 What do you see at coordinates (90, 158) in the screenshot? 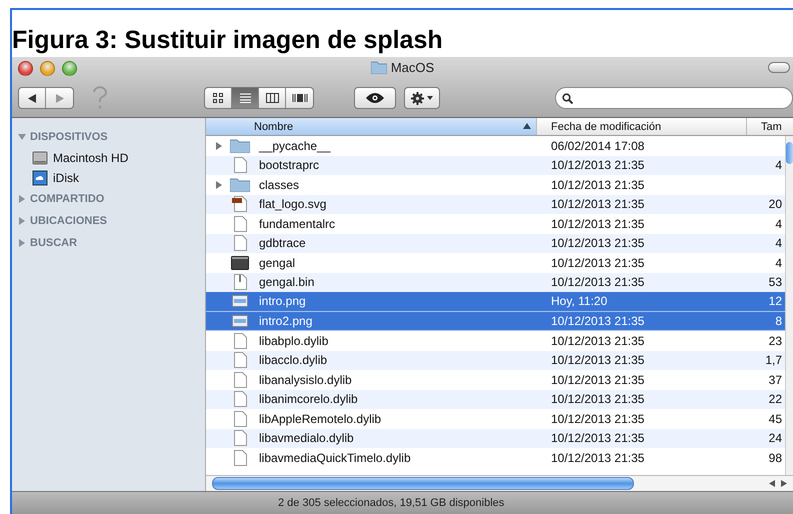
I see `sidebar-item: Macintosh HD` at bounding box center [90, 158].